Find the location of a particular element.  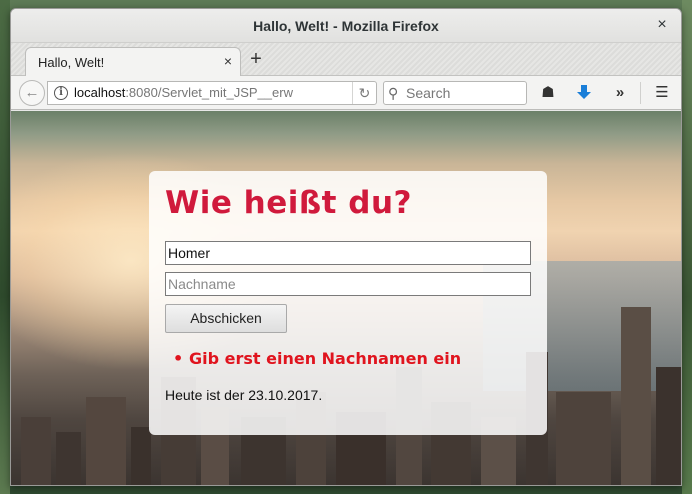

url-text: localhost:8080/Servlet_mit_JSP__erw is located at coordinates (214, 93).